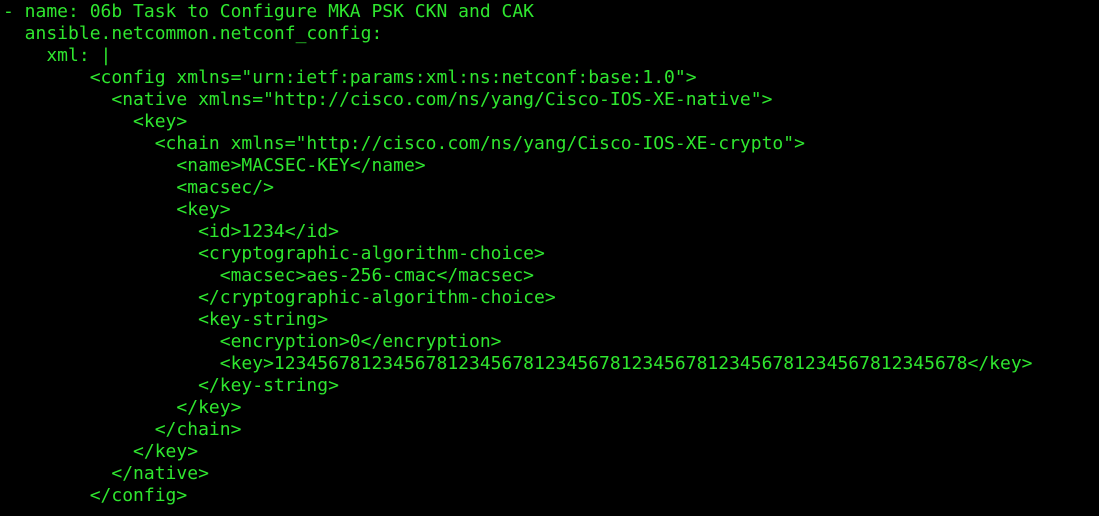 The height and width of the screenshot is (516, 1099). Describe the element at coordinates (138, 187) in the screenshot. I see `code-line-macsec: <macsec/>` at that location.